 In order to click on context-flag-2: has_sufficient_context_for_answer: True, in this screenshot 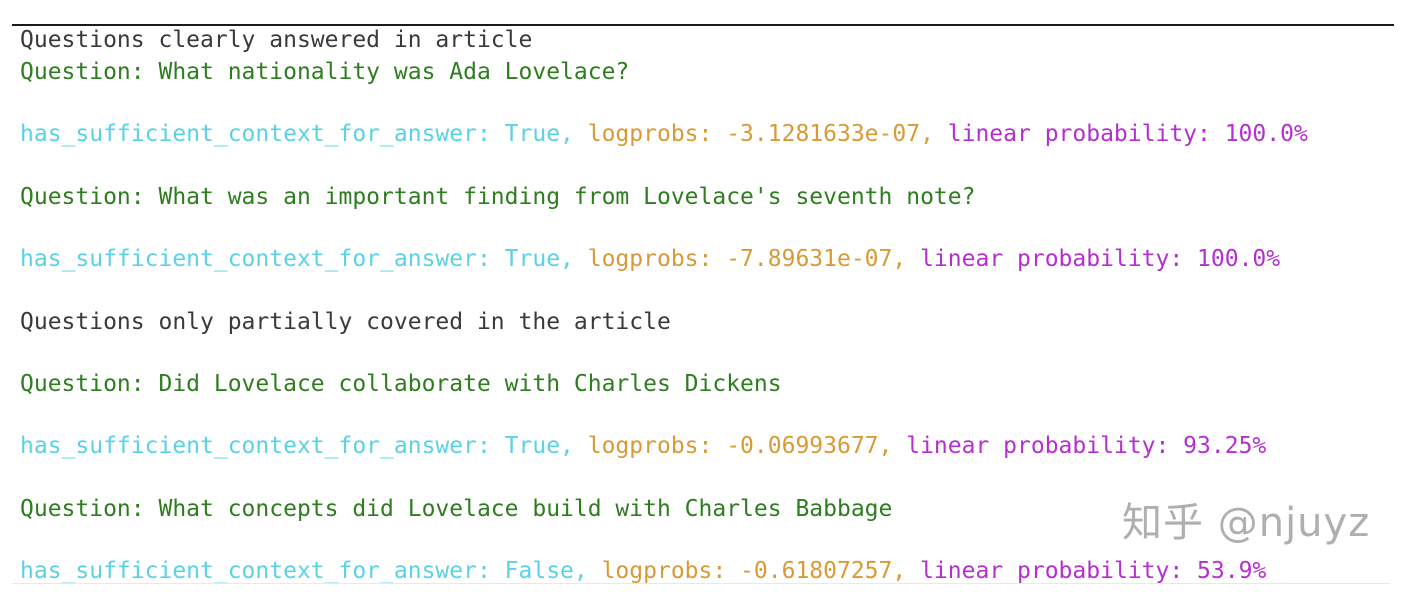, I will do `click(297, 259)`.